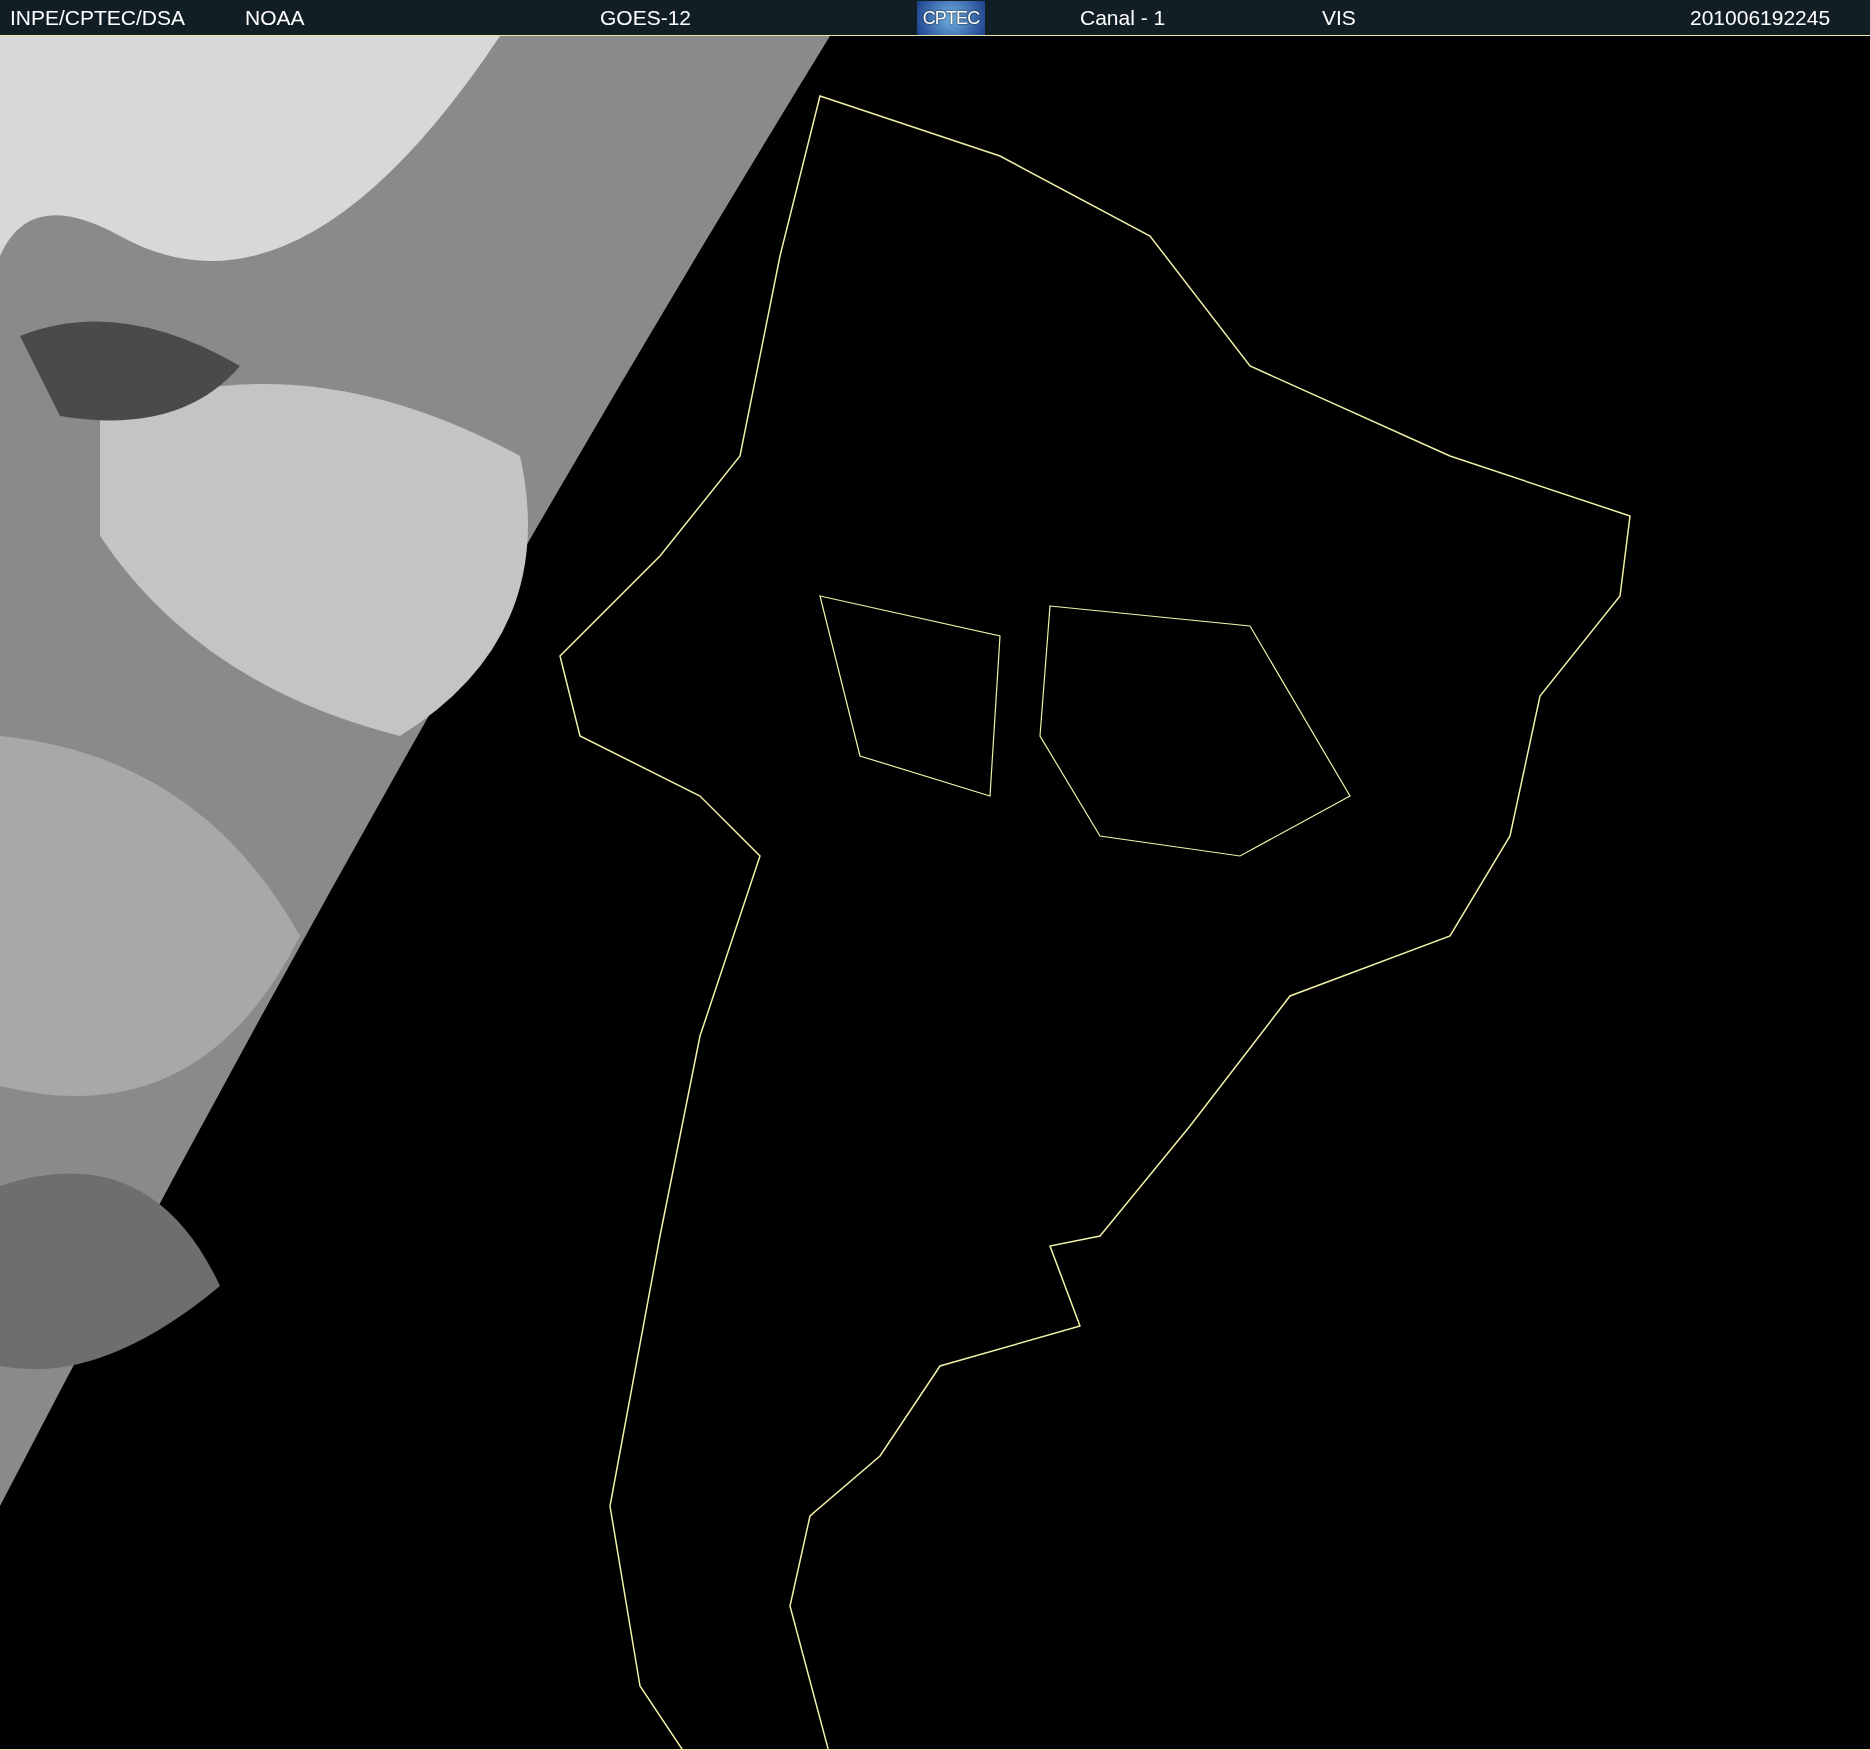 This screenshot has height=1750, width=1870. What do you see at coordinates (951, 17) in the screenshot?
I see `logo: CPTEC` at bounding box center [951, 17].